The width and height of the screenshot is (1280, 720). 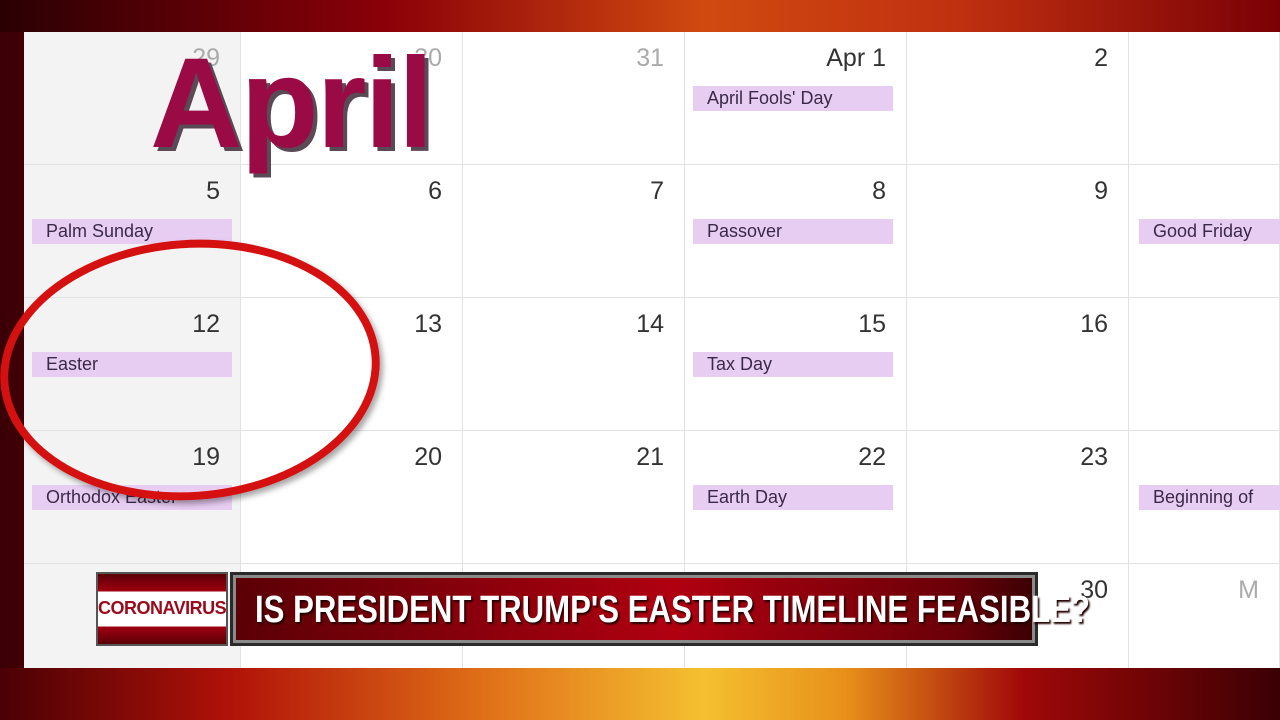 What do you see at coordinates (793, 497) in the screenshot?
I see `event-chip: Earth Day` at bounding box center [793, 497].